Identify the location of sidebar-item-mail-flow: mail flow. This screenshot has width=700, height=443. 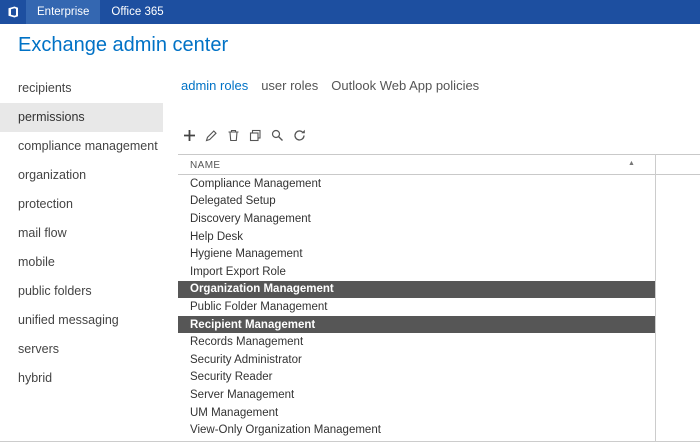
(81, 233).